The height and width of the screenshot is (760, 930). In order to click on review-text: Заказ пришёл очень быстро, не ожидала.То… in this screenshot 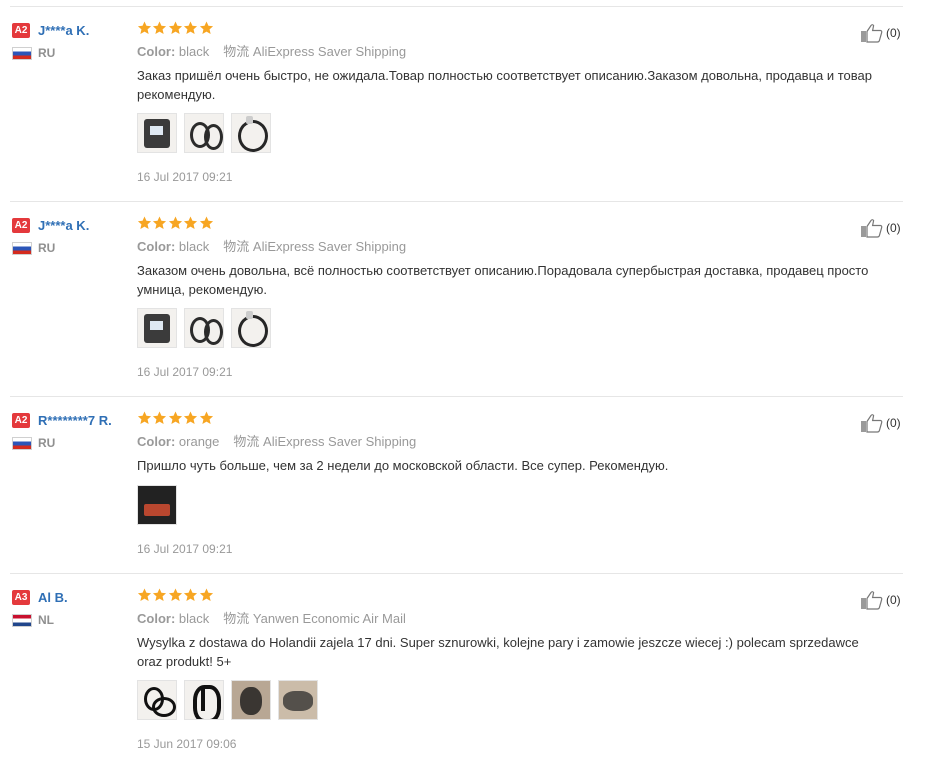, I will do `click(504, 85)`.